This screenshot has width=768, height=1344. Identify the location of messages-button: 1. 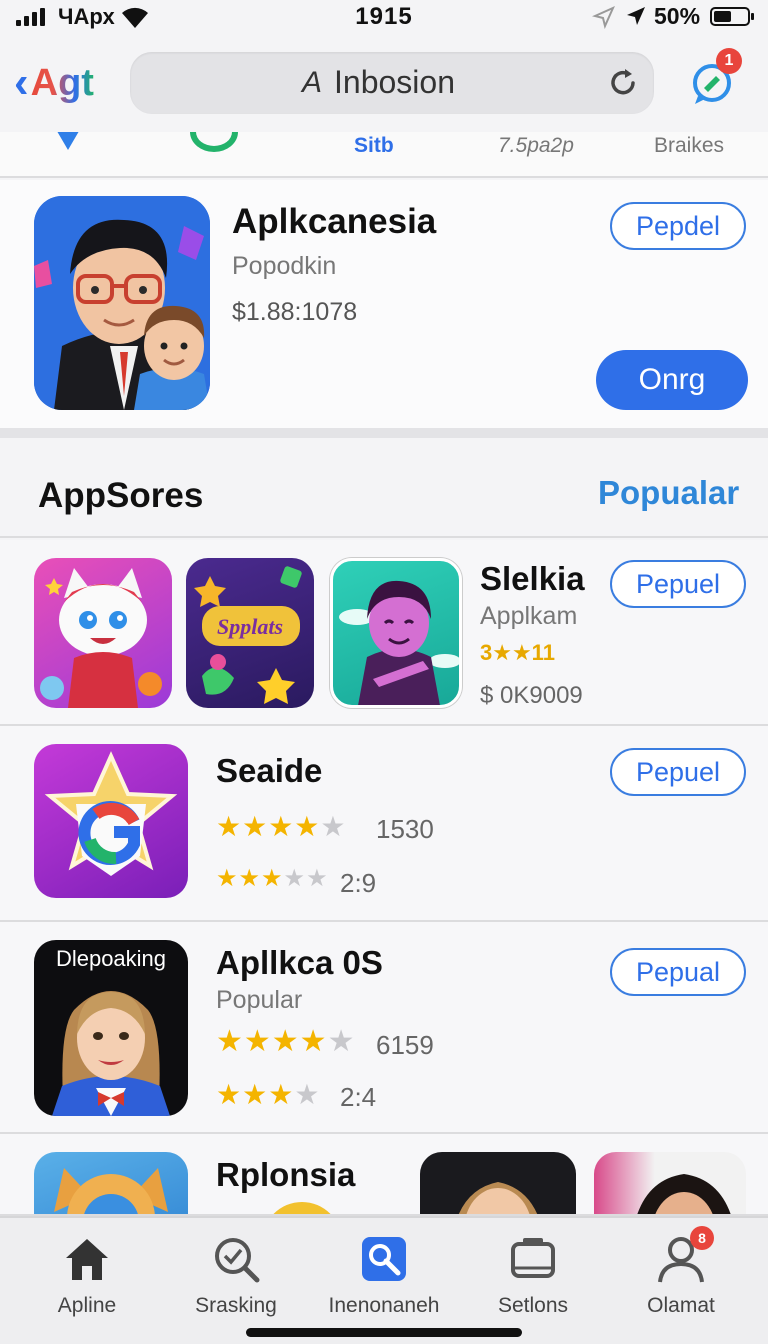
(716, 79).